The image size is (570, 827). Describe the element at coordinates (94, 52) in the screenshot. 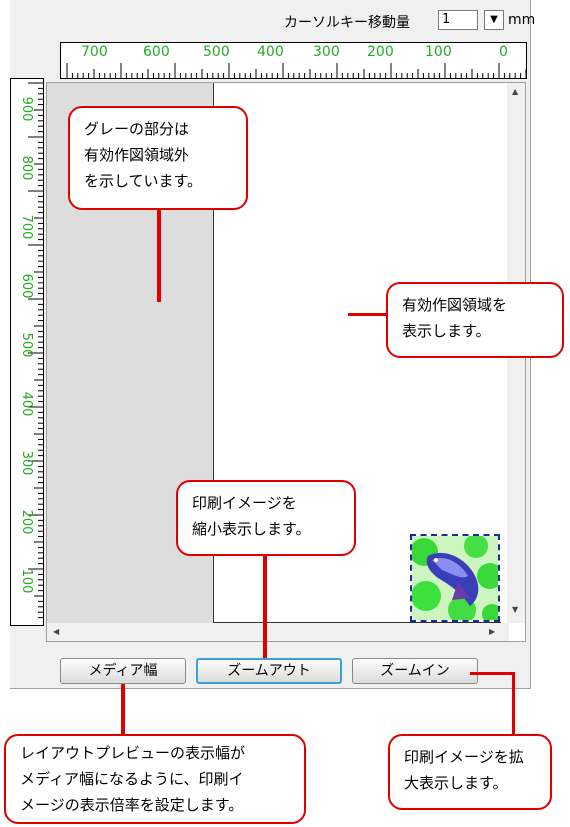

I see `hruler-label: 700` at that location.